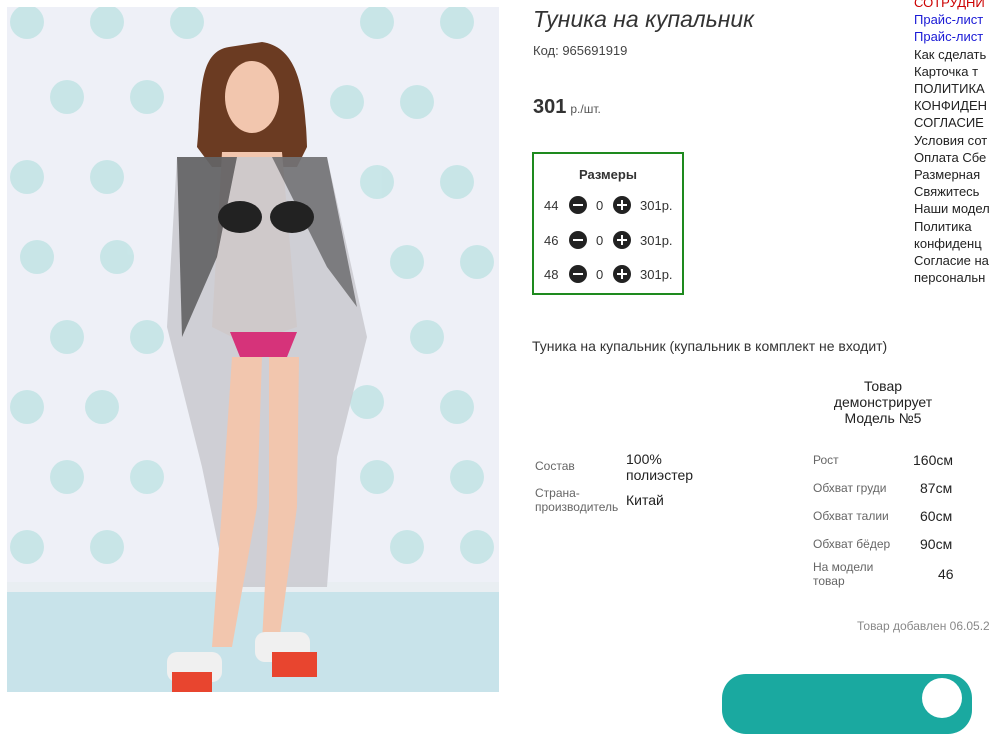  I want to click on sidebar-item-privacy: КОНФИДЕН, so click(951, 105).